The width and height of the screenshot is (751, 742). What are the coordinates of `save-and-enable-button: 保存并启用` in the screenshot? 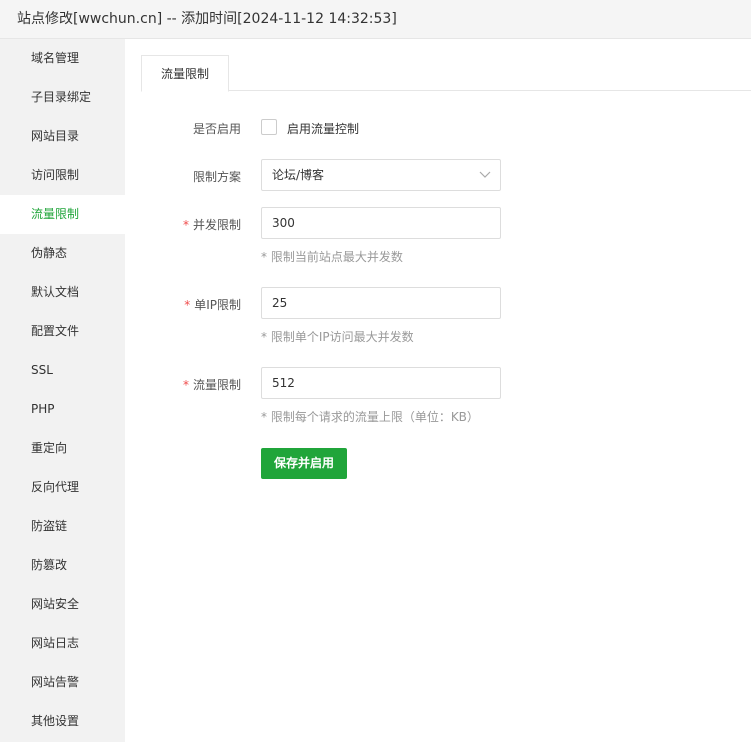 It's located at (304, 463).